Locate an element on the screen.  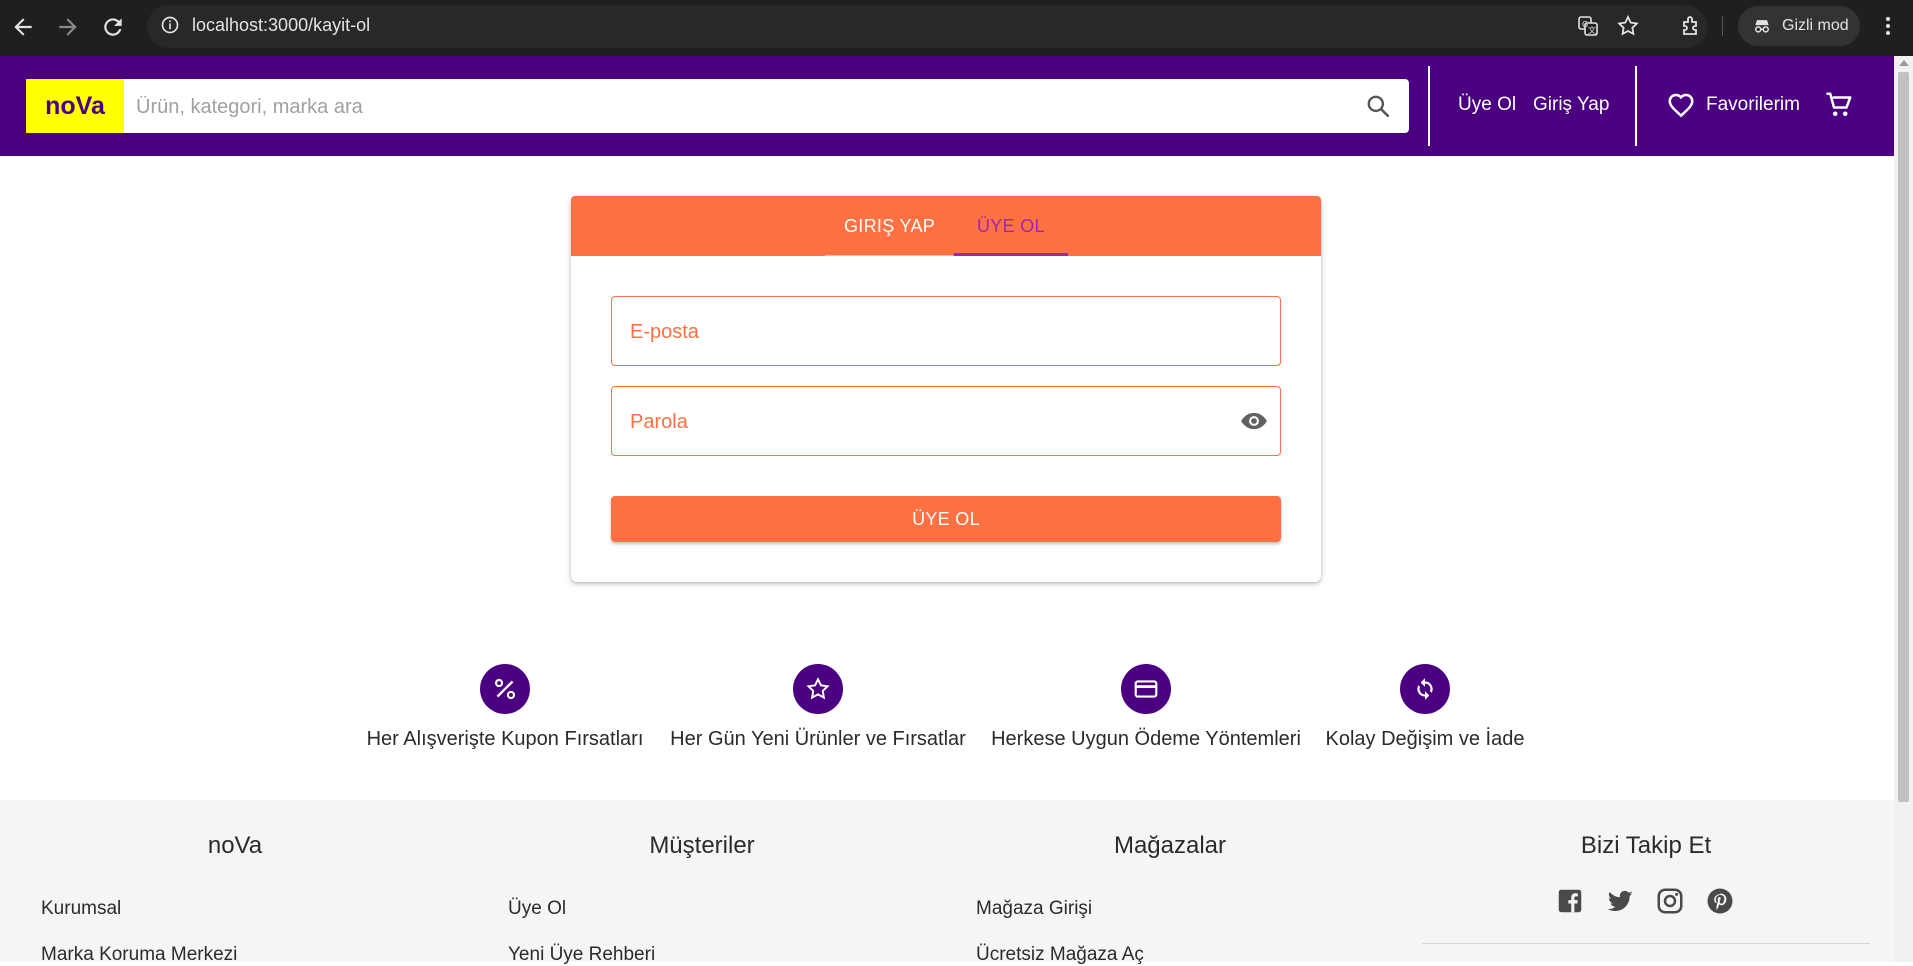
forward-button is located at coordinates (68, 27).